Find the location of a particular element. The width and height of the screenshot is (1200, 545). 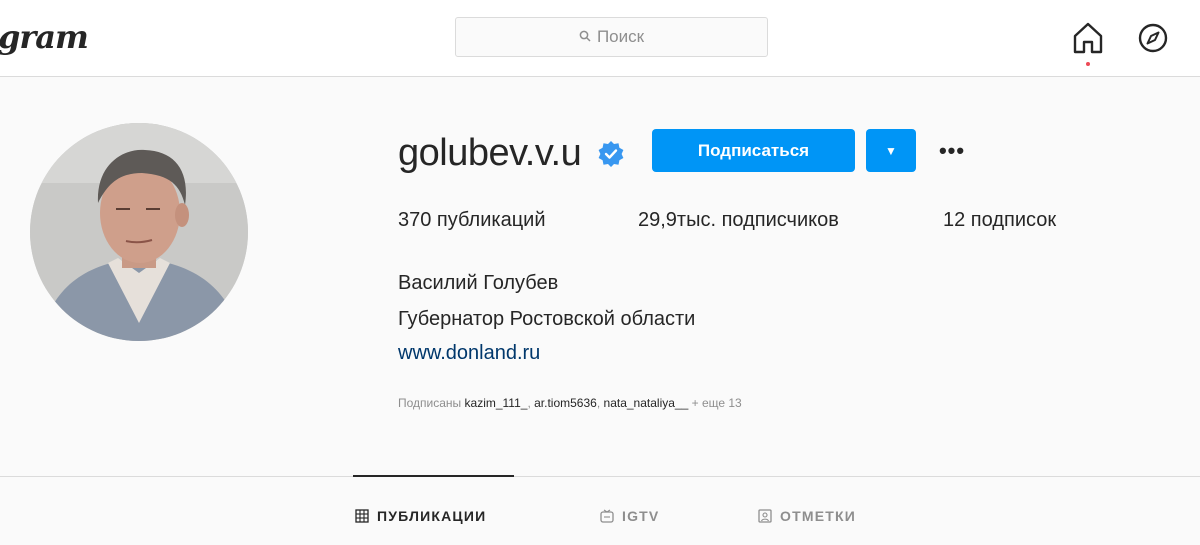

followed-by-prefix: Подписаны is located at coordinates (430, 403).